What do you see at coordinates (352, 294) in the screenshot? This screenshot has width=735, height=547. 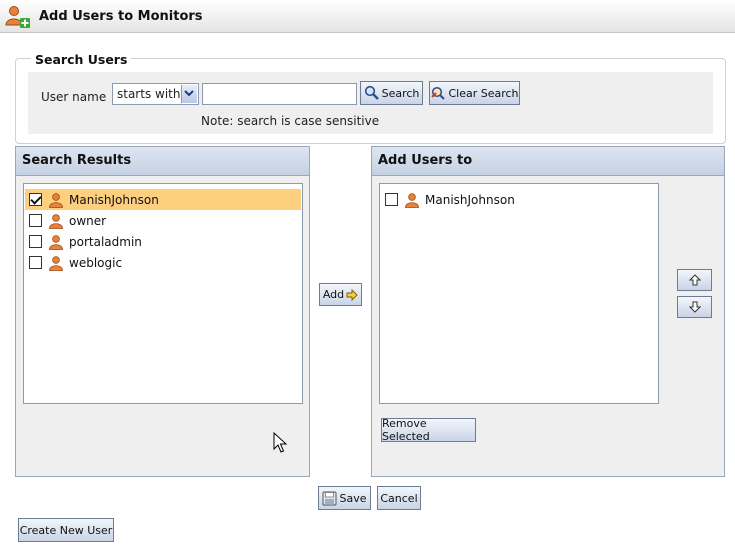 I see `arrow-right-icon` at bounding box center [352, 294].